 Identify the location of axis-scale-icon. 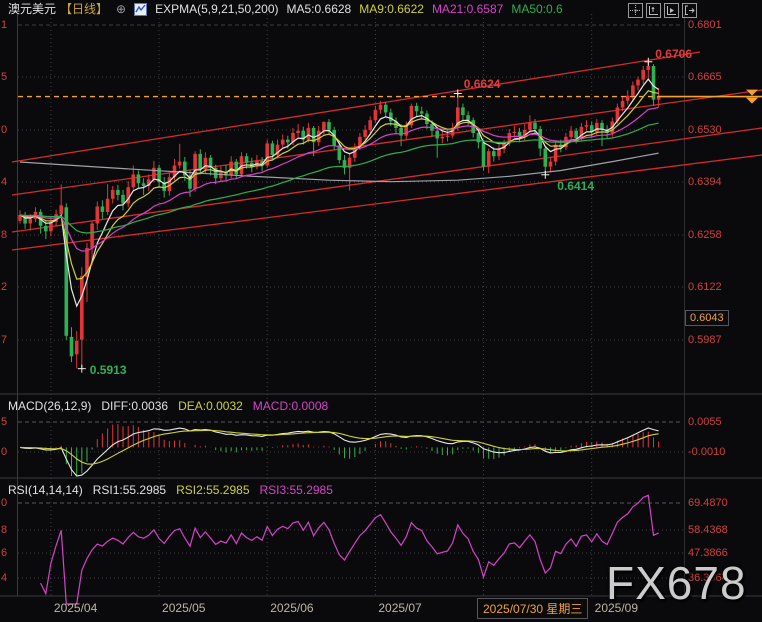
(671, 10).